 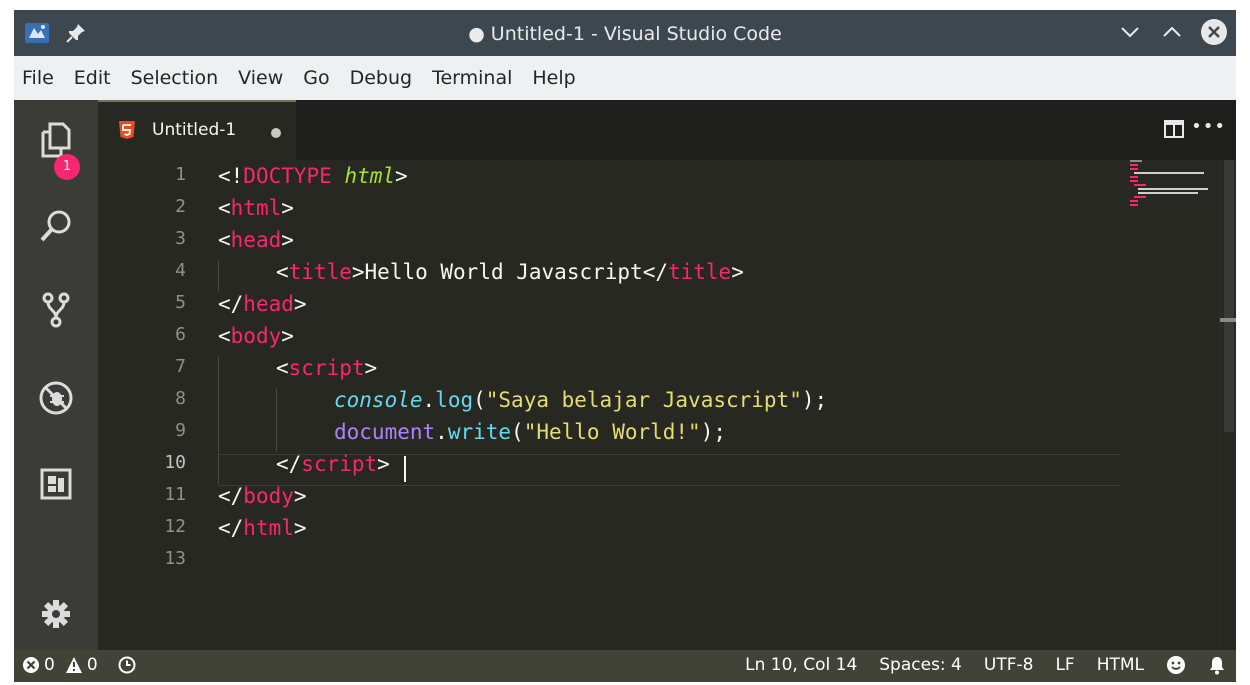 I want to click on code-line: 4 <title>Hello World Javascript</title>, so click(x=608, y=274).